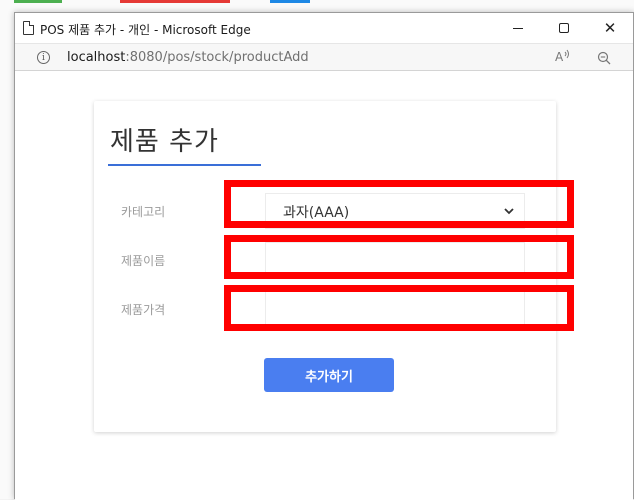 The width and height of the screenshot is (634, 500). What do you see at coordinates (38, 1) in the screenshot?
I see `background-tab-accent-green` at bounding box center [38, 1].